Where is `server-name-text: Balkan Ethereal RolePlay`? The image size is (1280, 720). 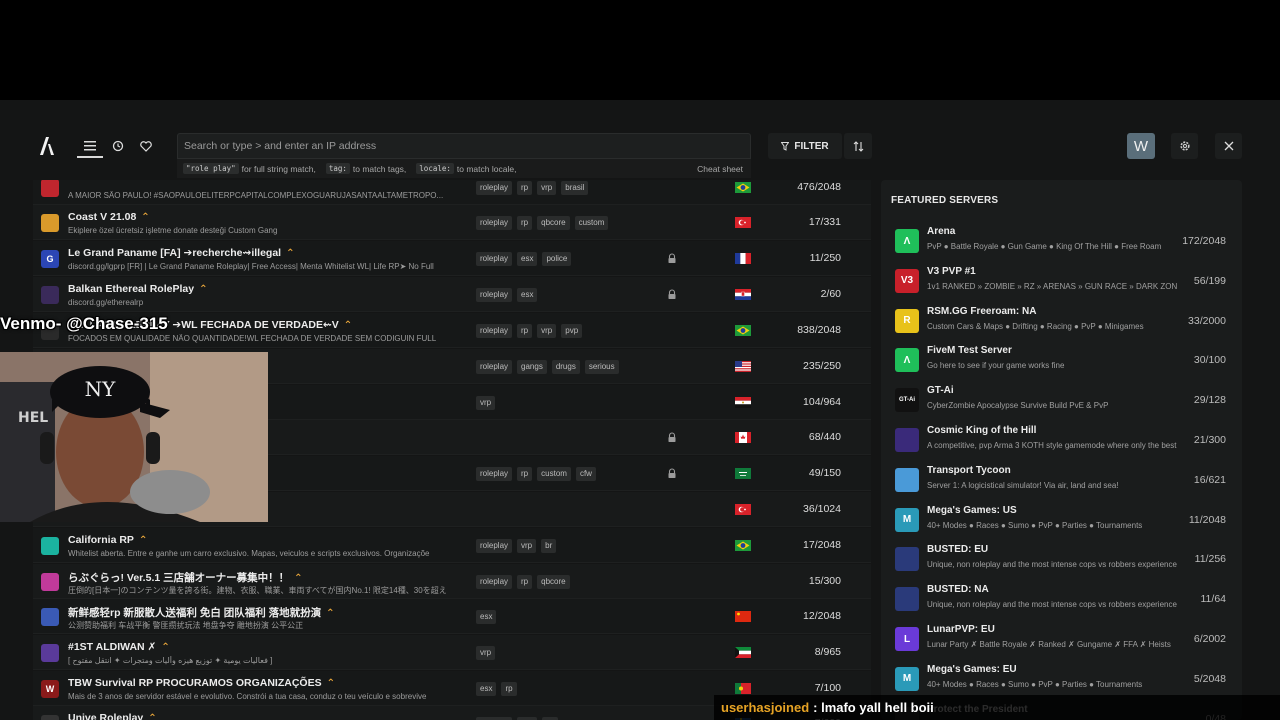 server-name-text: Balkan Ethereal RolePlay is located at coordinates (131, 289).